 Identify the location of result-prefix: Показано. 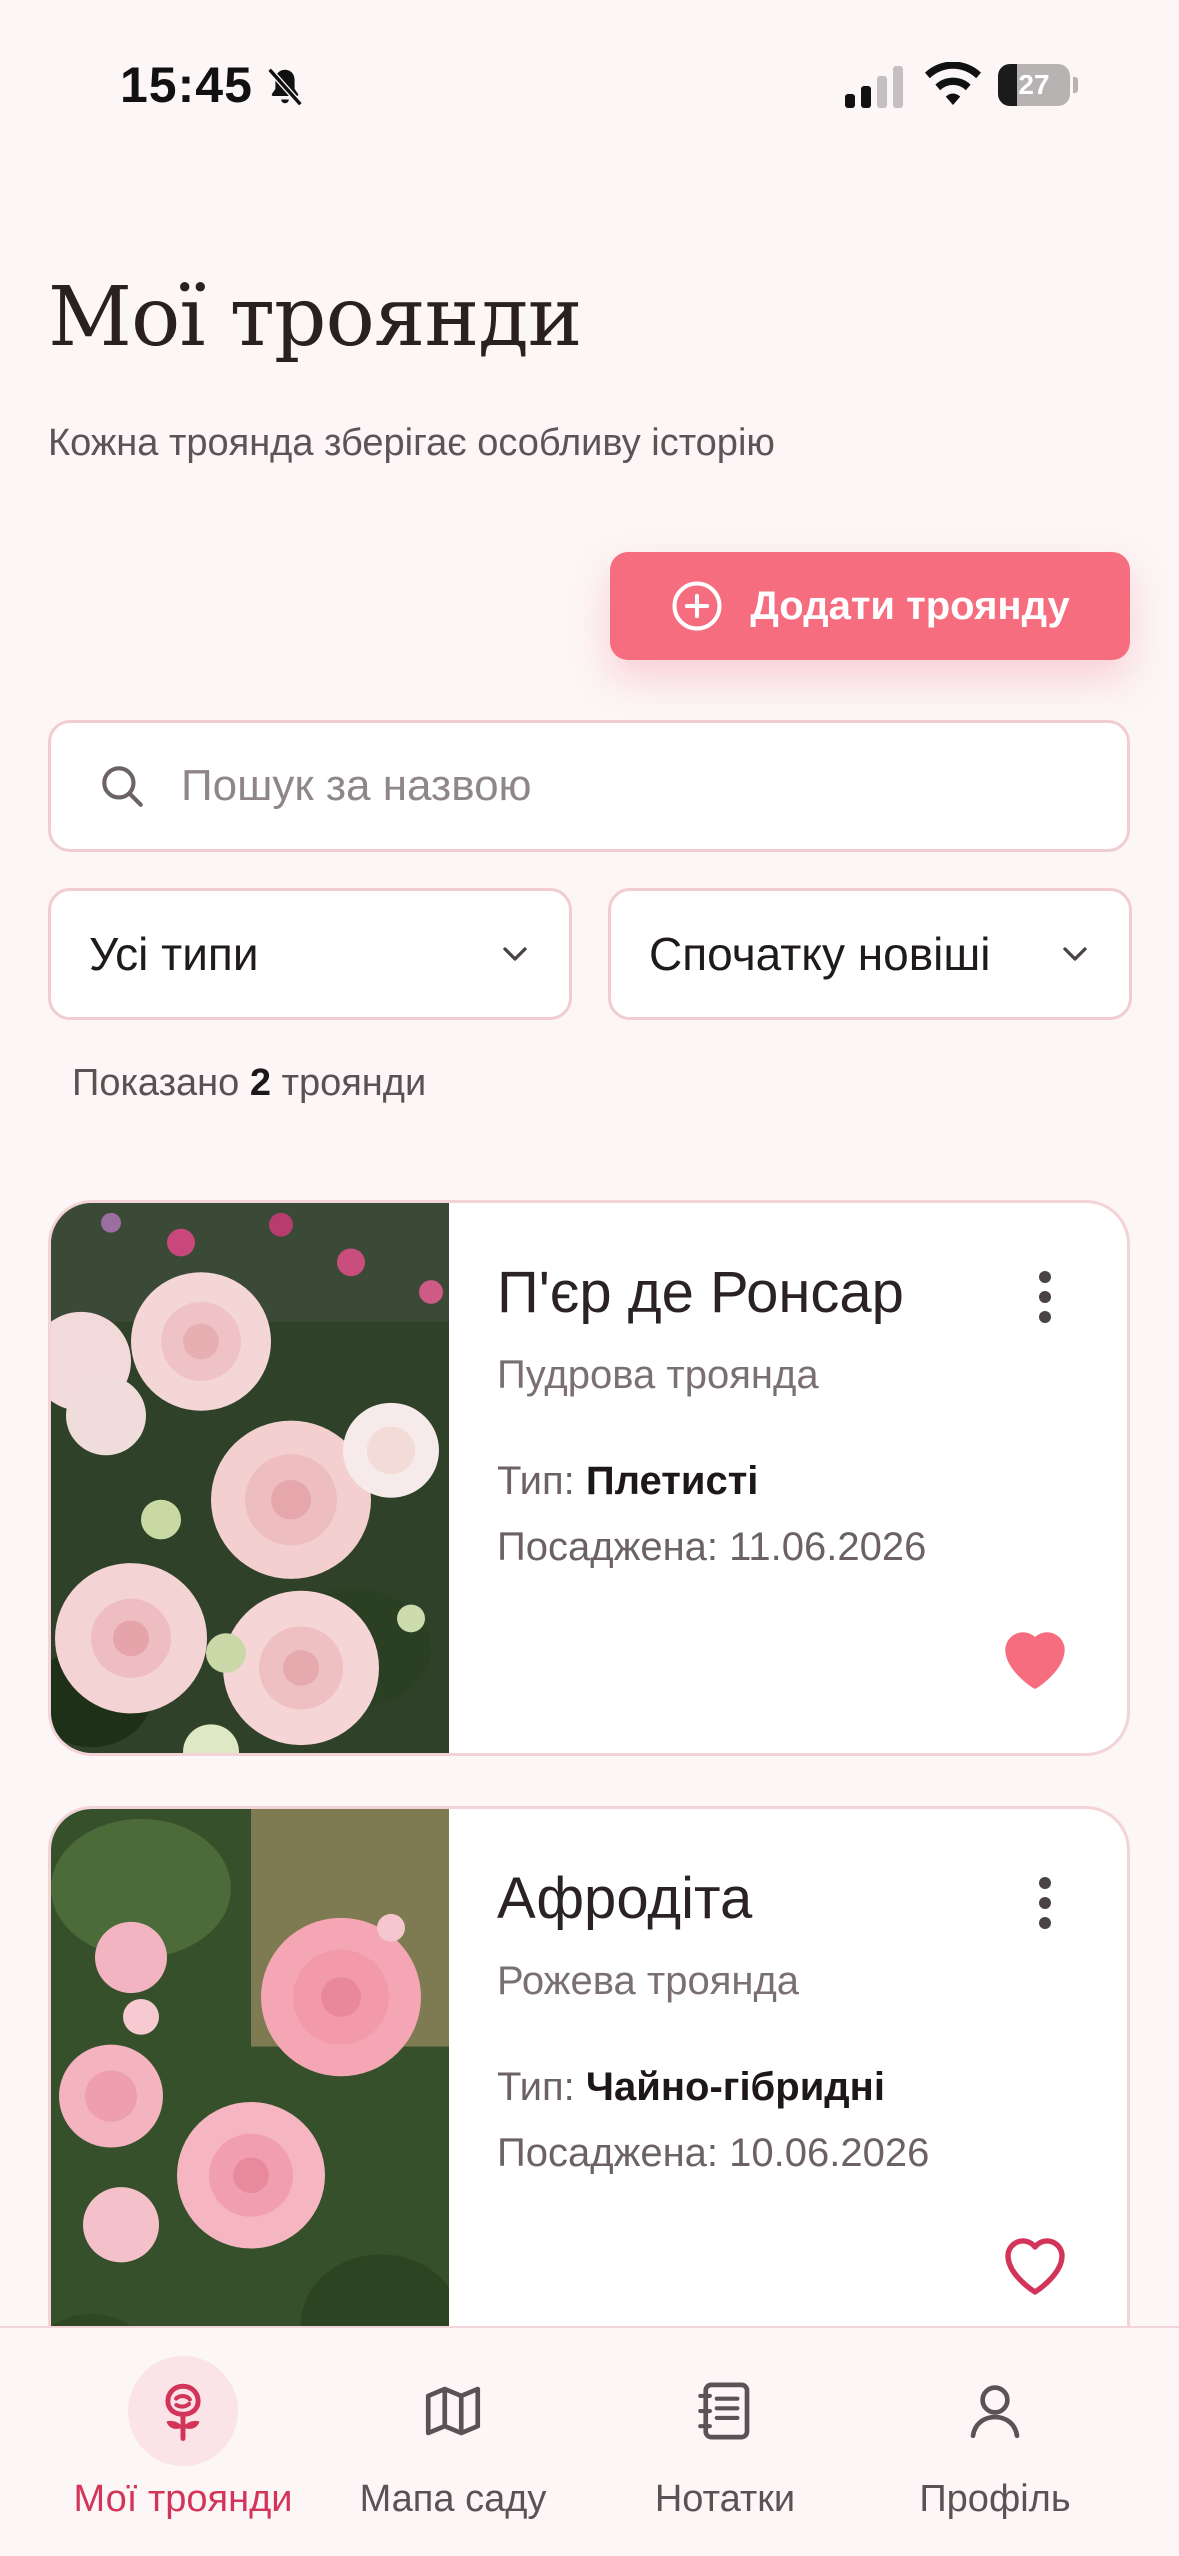
(156, 1083).